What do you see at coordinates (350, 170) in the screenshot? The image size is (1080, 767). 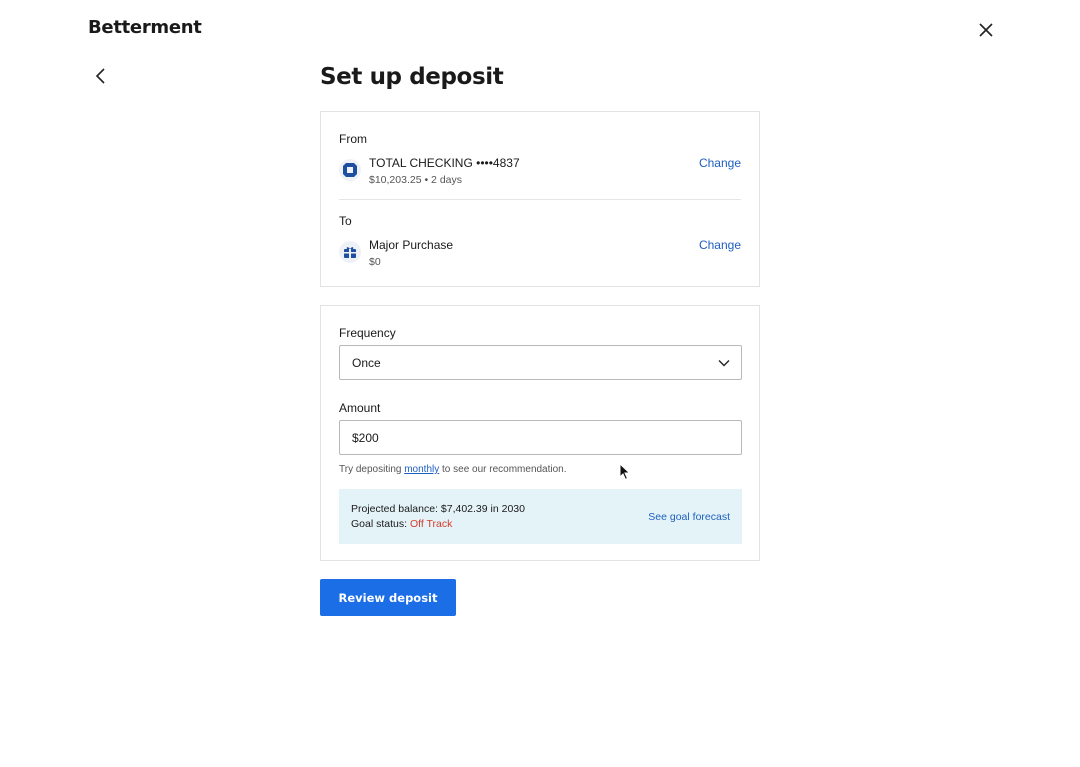 I see `bank-logo-icon` at bounding box center [350, 170].